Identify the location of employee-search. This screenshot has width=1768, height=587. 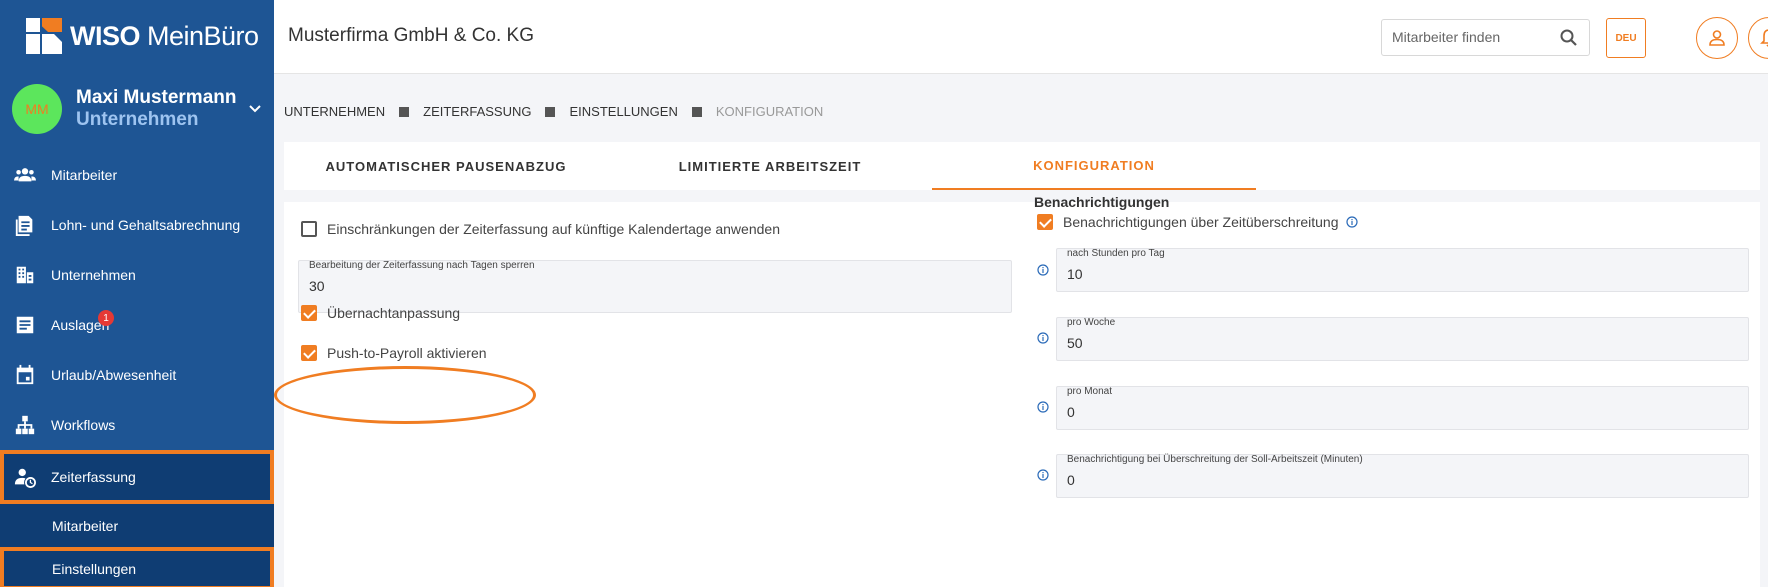
(1485, 37).